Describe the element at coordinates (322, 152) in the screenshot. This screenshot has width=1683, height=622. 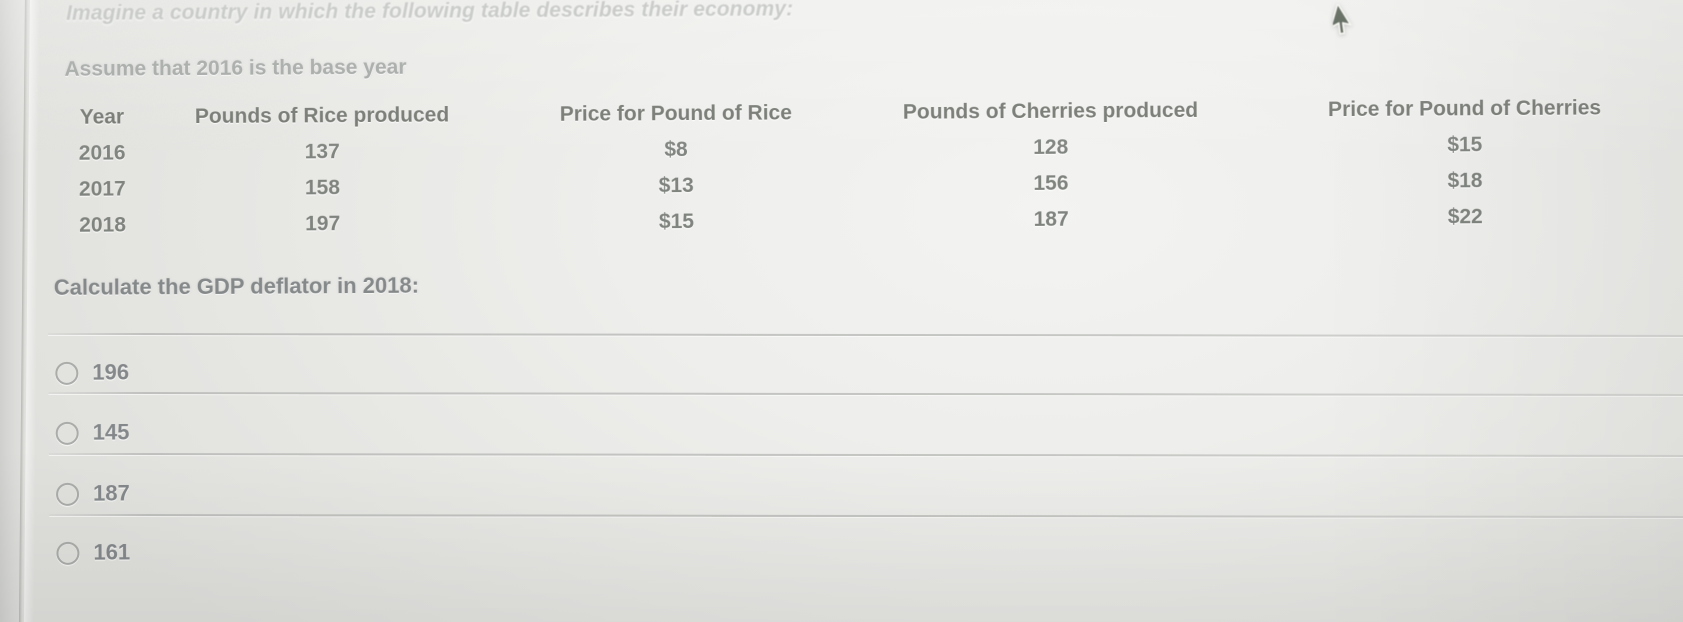
I see `cell-rice-qty: 137` at that location.